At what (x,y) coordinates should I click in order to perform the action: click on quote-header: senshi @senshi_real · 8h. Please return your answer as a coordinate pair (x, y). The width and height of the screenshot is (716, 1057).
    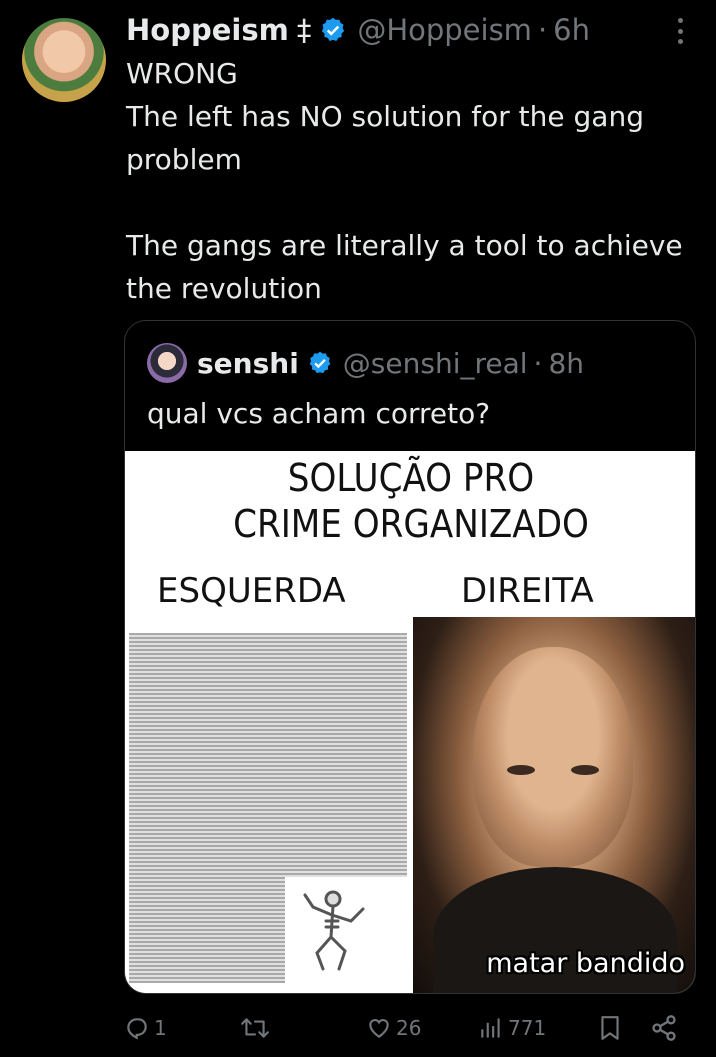
    Looking at the image, I should click on (365, 363).